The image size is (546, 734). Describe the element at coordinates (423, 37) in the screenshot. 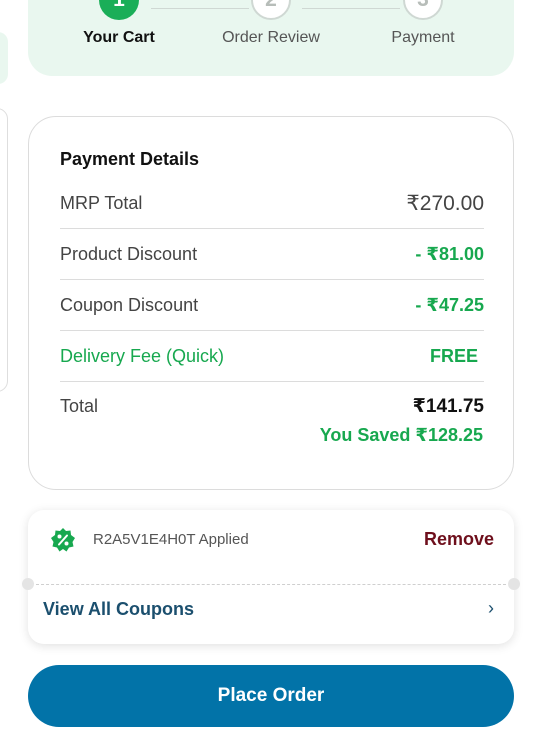

I see `step-label: Payment` at that location.